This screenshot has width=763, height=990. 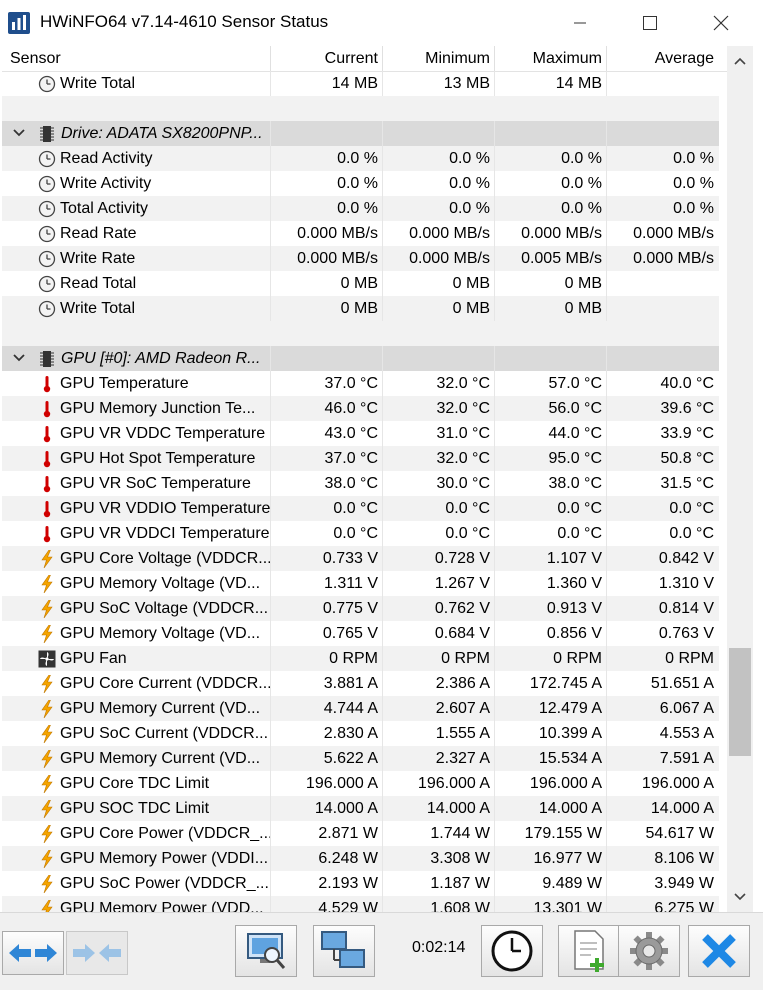 I want to click on sensor-name: GPU Core TDC Limit, so click(x=135, y=783).